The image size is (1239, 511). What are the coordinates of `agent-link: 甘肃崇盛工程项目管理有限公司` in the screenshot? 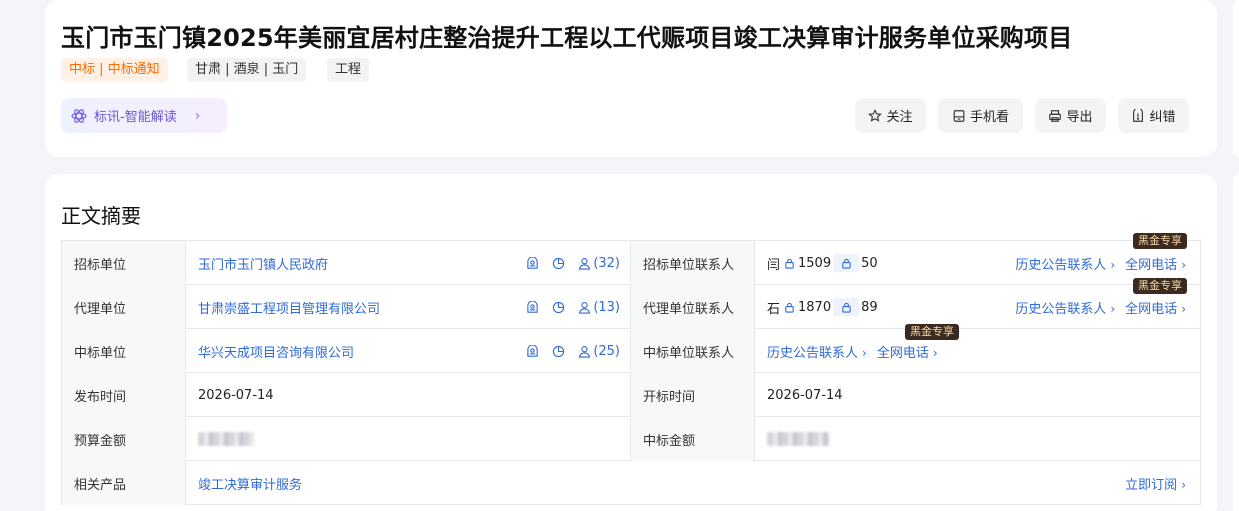 It's located at (289, 307).